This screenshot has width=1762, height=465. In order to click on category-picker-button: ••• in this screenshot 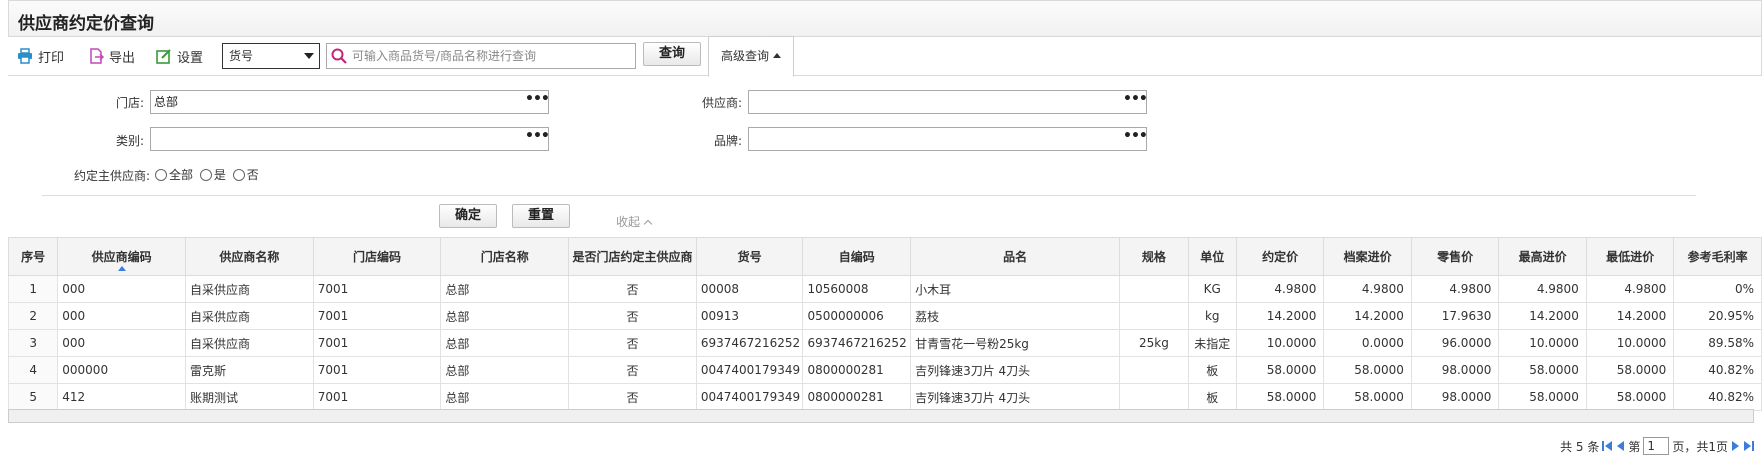, I will do `click(537, 139)`.